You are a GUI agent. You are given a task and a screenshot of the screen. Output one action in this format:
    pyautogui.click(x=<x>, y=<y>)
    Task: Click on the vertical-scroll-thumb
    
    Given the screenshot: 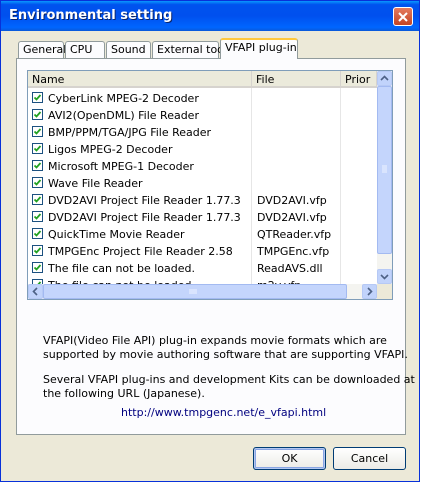 What is the action you would take?
    pyautogui.click(x=384, y=170)
    